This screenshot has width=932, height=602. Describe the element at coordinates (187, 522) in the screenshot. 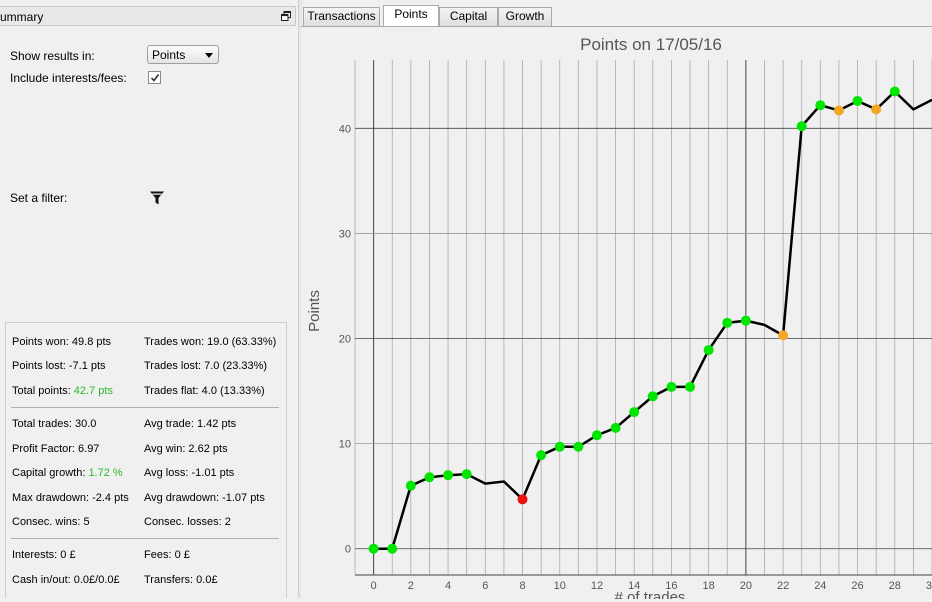

I see `consec-losses: Consec. losses: 2` at that location.